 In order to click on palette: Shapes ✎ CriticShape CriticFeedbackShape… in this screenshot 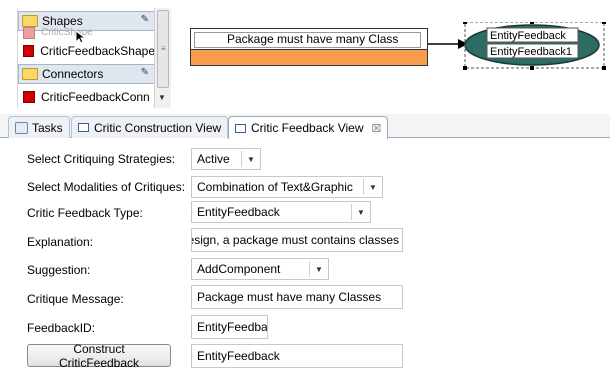, I will do `click(94, 58)`.